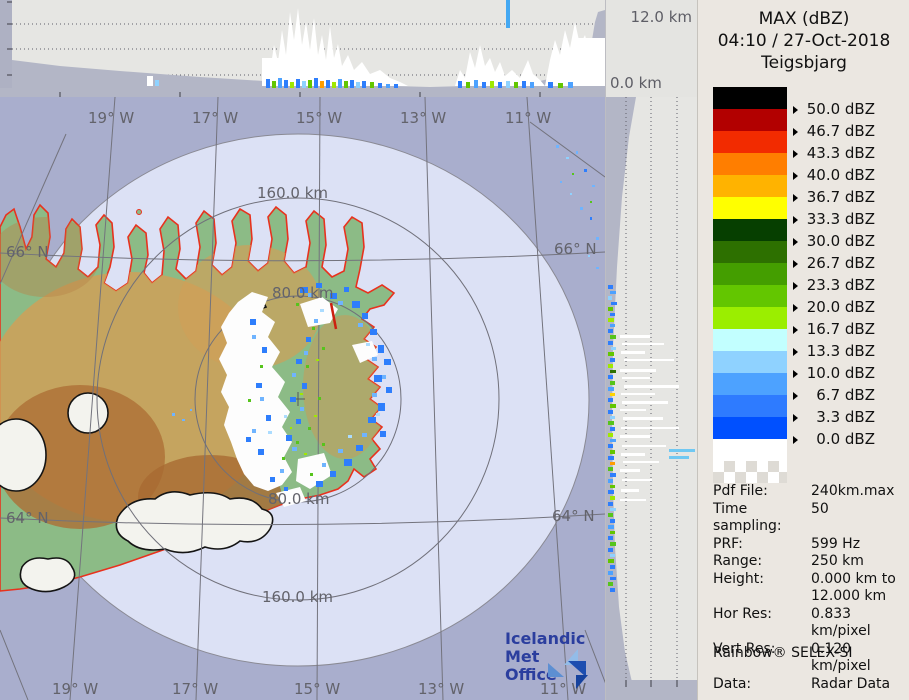 This screenshot has width=909, height=700. Describe the element at coordinates (808, 278) in the screenshot. I see `scale-row: 23.3 dBZ` at that location.